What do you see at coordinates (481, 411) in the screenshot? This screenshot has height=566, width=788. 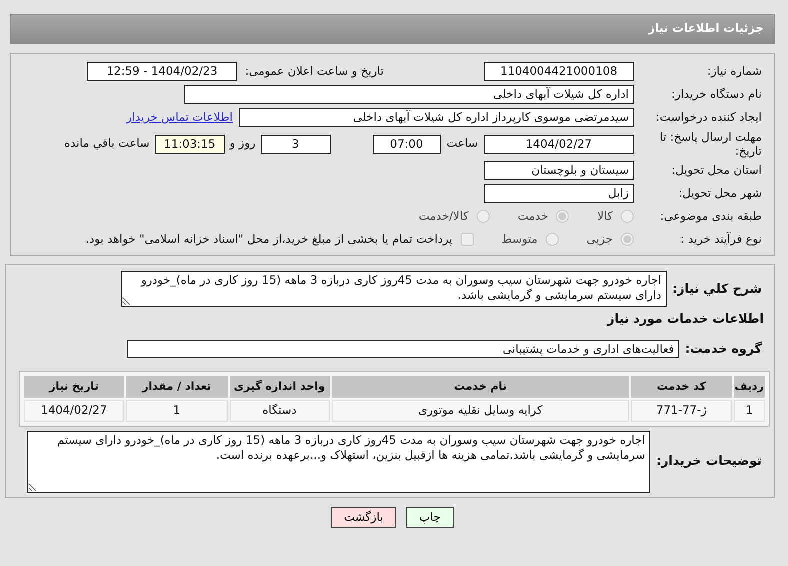 I see `table-cell: کرایه وسایل نقلیه موتوری` at bounding box center [481, 411].